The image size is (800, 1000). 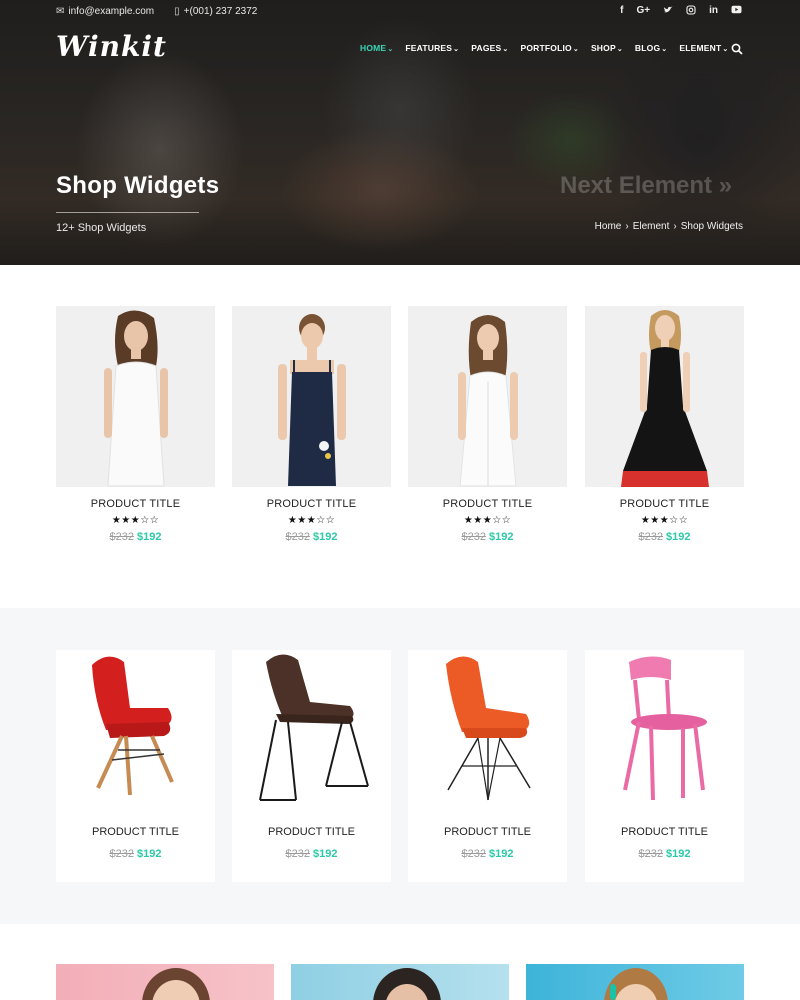 What do you see at coordinates (646, 186) in the screenshot?
I see `next-element-link: Next Element »` at bounding box center [646, 186].